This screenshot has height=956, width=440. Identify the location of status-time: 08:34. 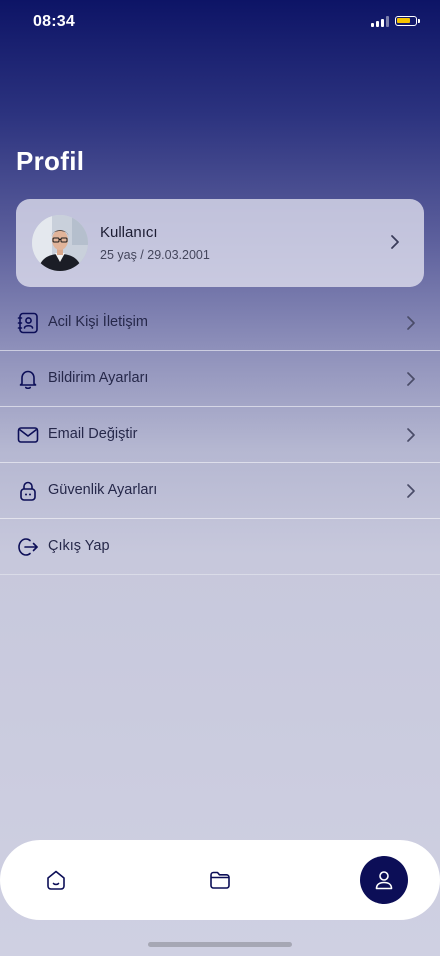
(54, 21).